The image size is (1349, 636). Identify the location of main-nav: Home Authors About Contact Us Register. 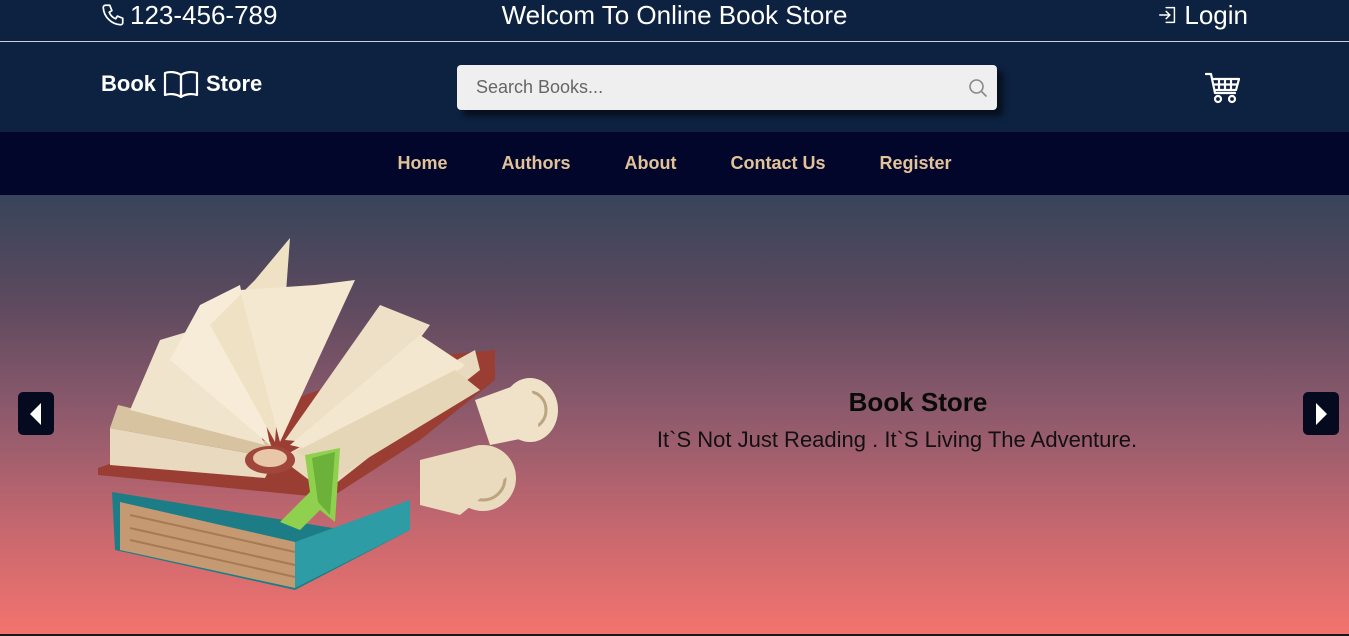
(674, 163).